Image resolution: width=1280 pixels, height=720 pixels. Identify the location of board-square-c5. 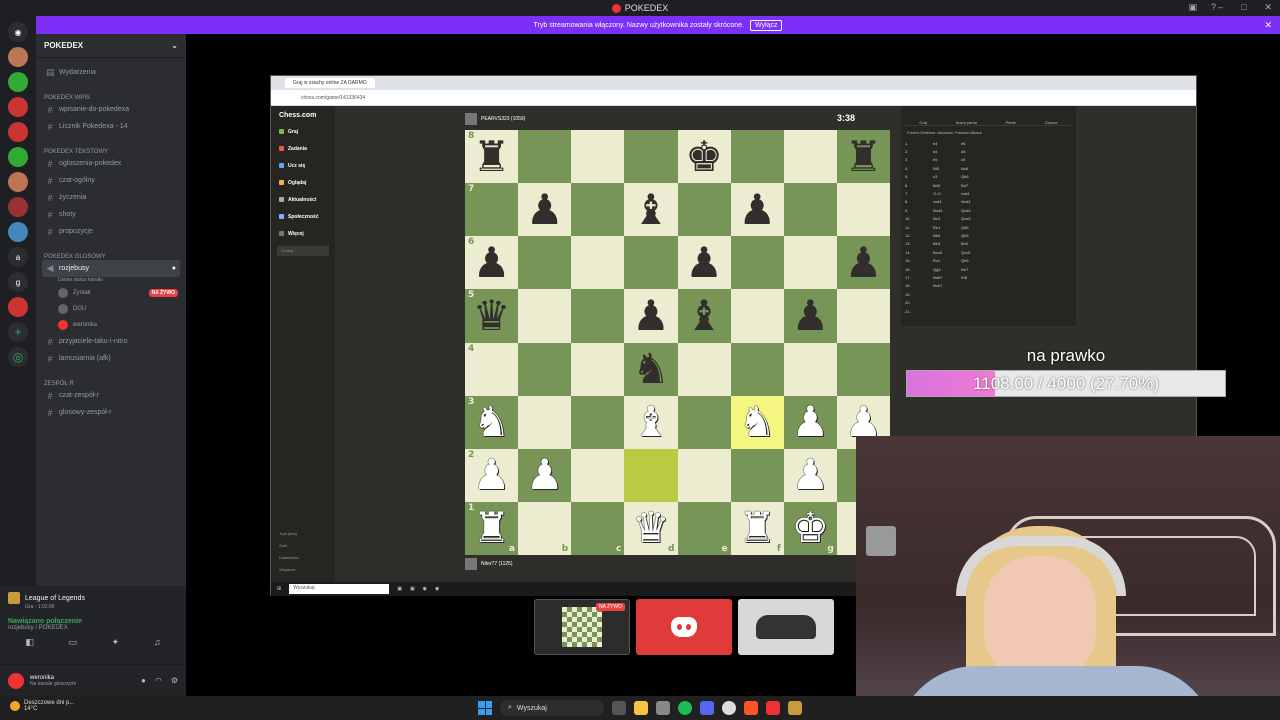
(598, 316).